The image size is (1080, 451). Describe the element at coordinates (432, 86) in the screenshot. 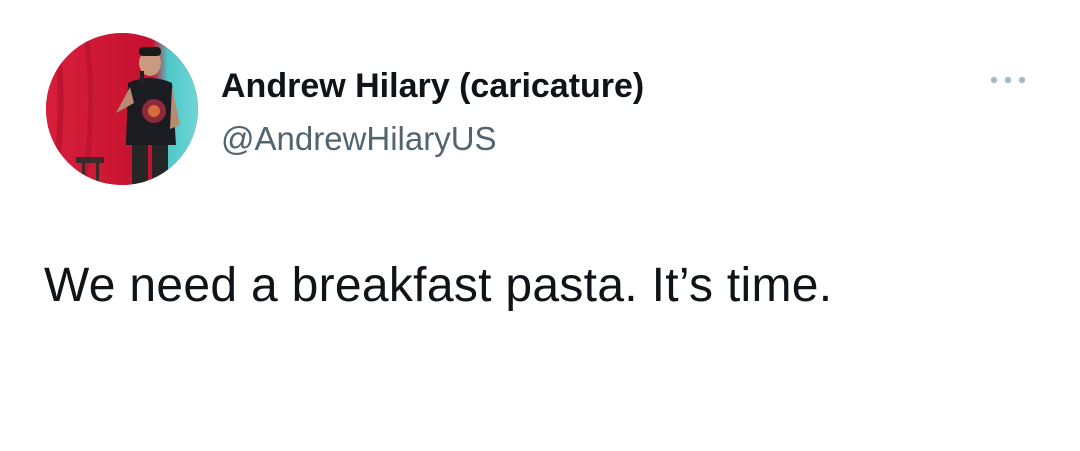

I see `author-display-name: Andrew Hilary (caricature)` at that location.